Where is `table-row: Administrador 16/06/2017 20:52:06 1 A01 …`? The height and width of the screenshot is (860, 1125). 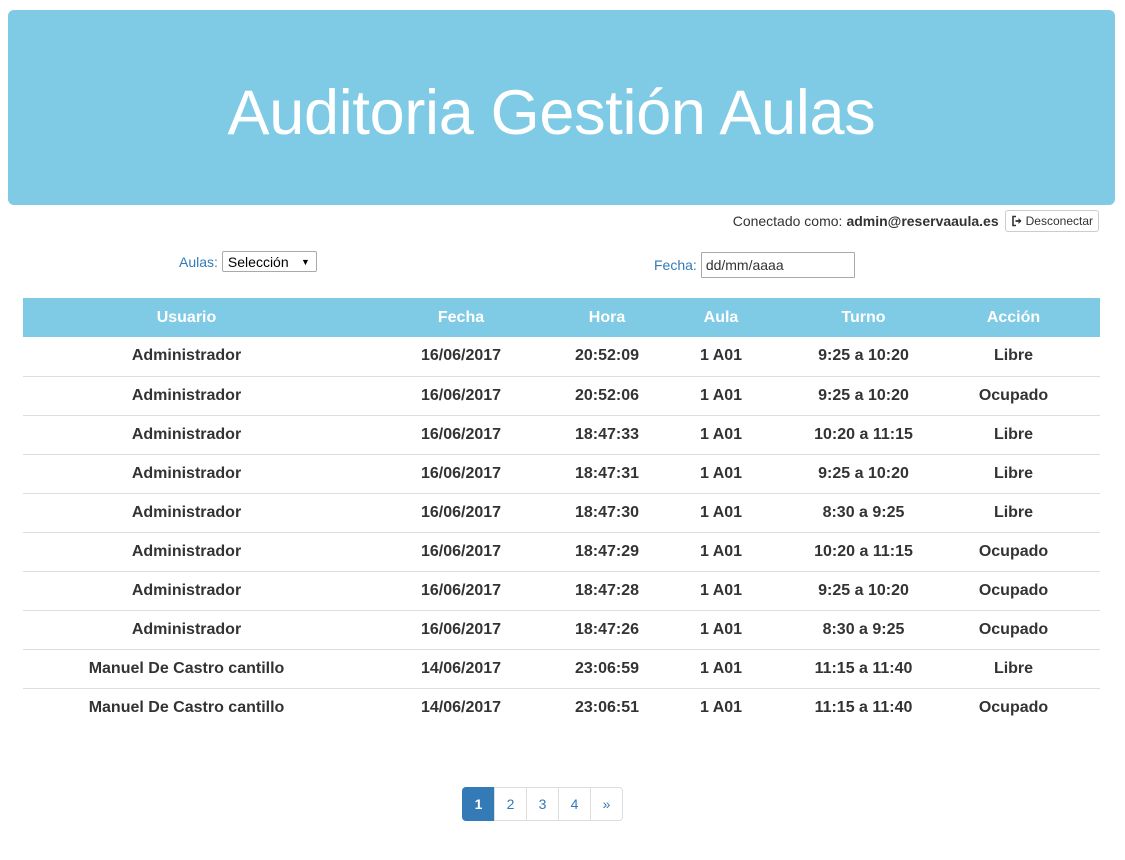
table-row: Administrador 16/06/2017 20:52:06 1 A01 … is located at coordinates (561, 396).